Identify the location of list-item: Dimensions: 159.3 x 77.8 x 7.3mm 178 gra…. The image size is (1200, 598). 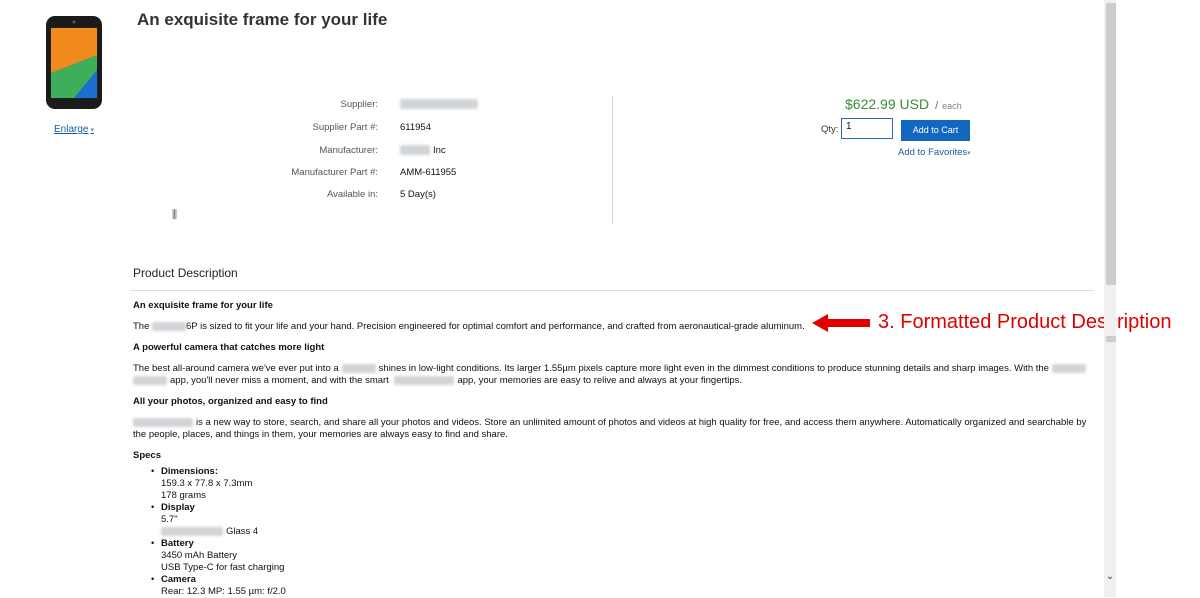
(623, 484).